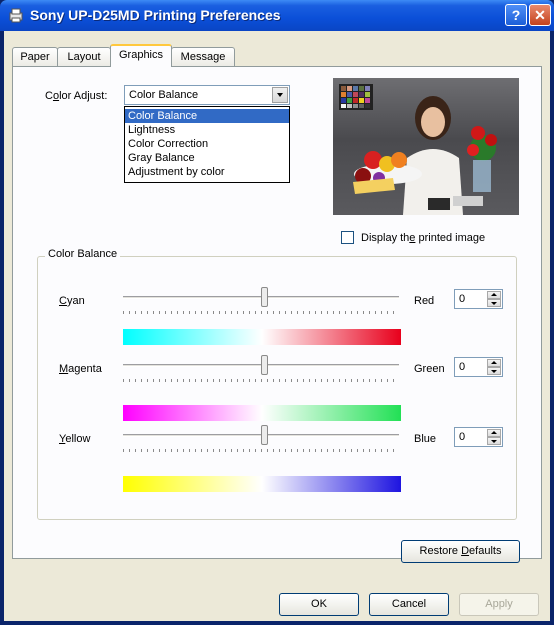 The image size is (554, 625). Describe the element at coordinates (280, 95) in the screenshot. I see `dropdown-arrow-icon` at that location.